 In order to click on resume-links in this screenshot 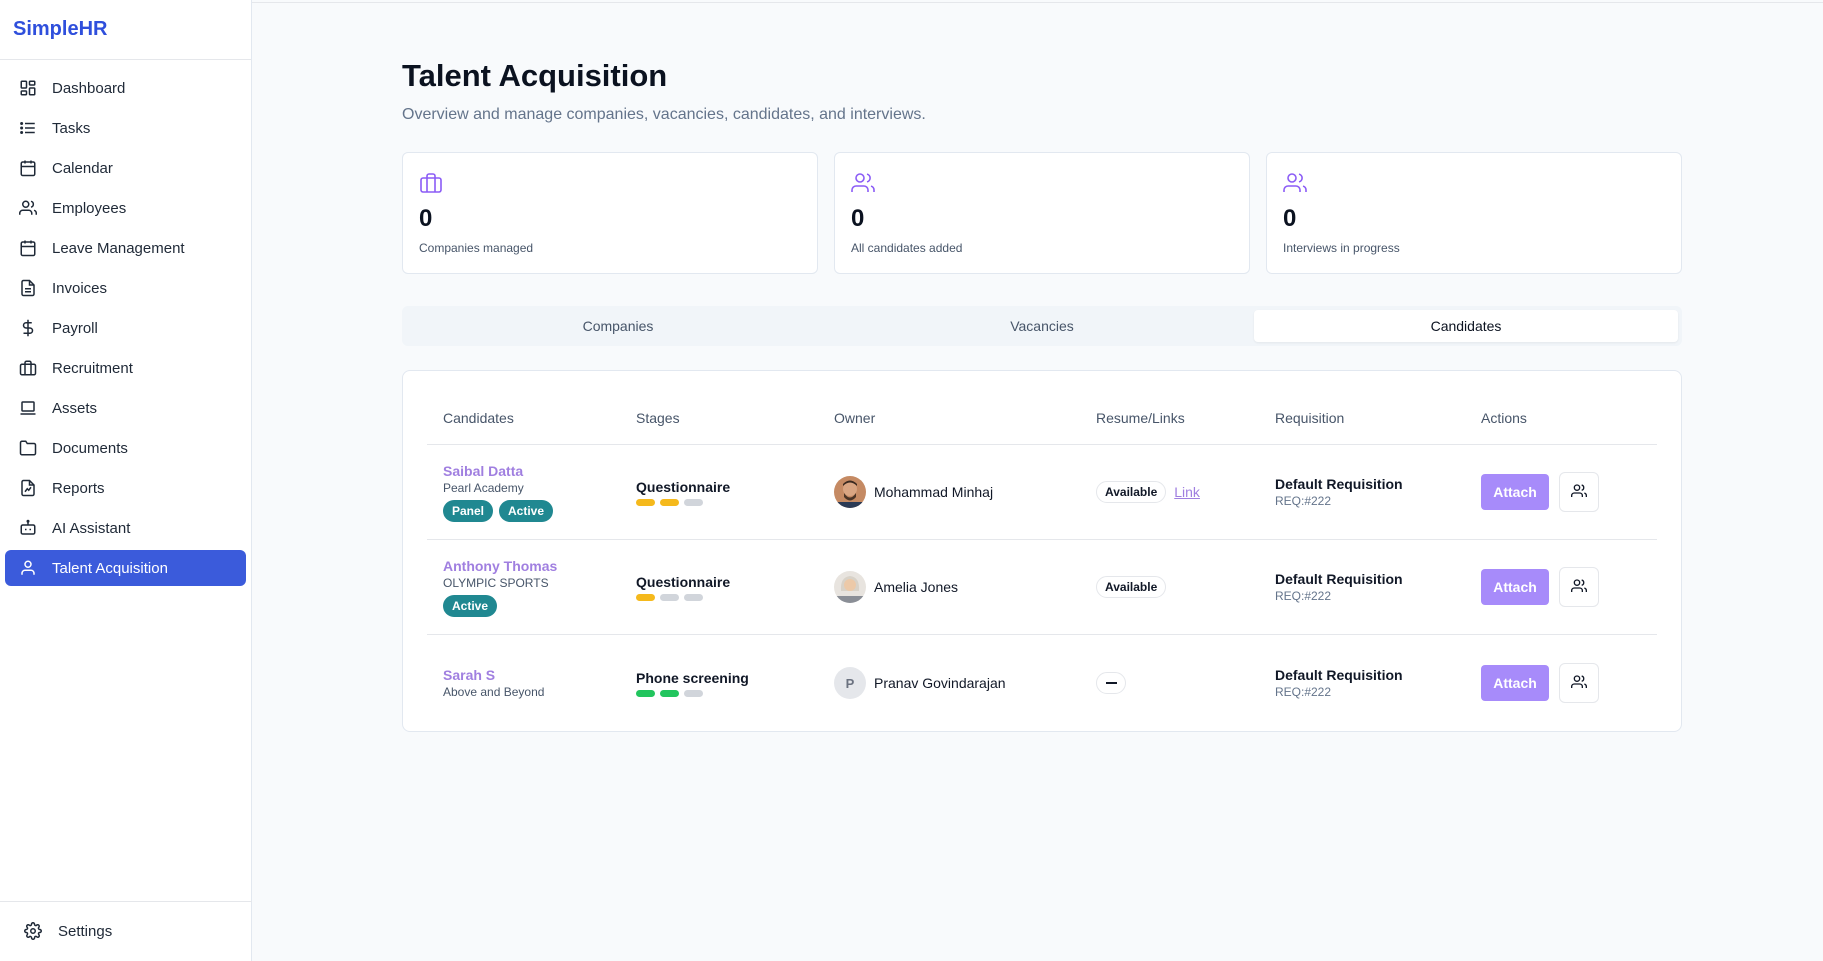, I will do `click(1185, 683)`.